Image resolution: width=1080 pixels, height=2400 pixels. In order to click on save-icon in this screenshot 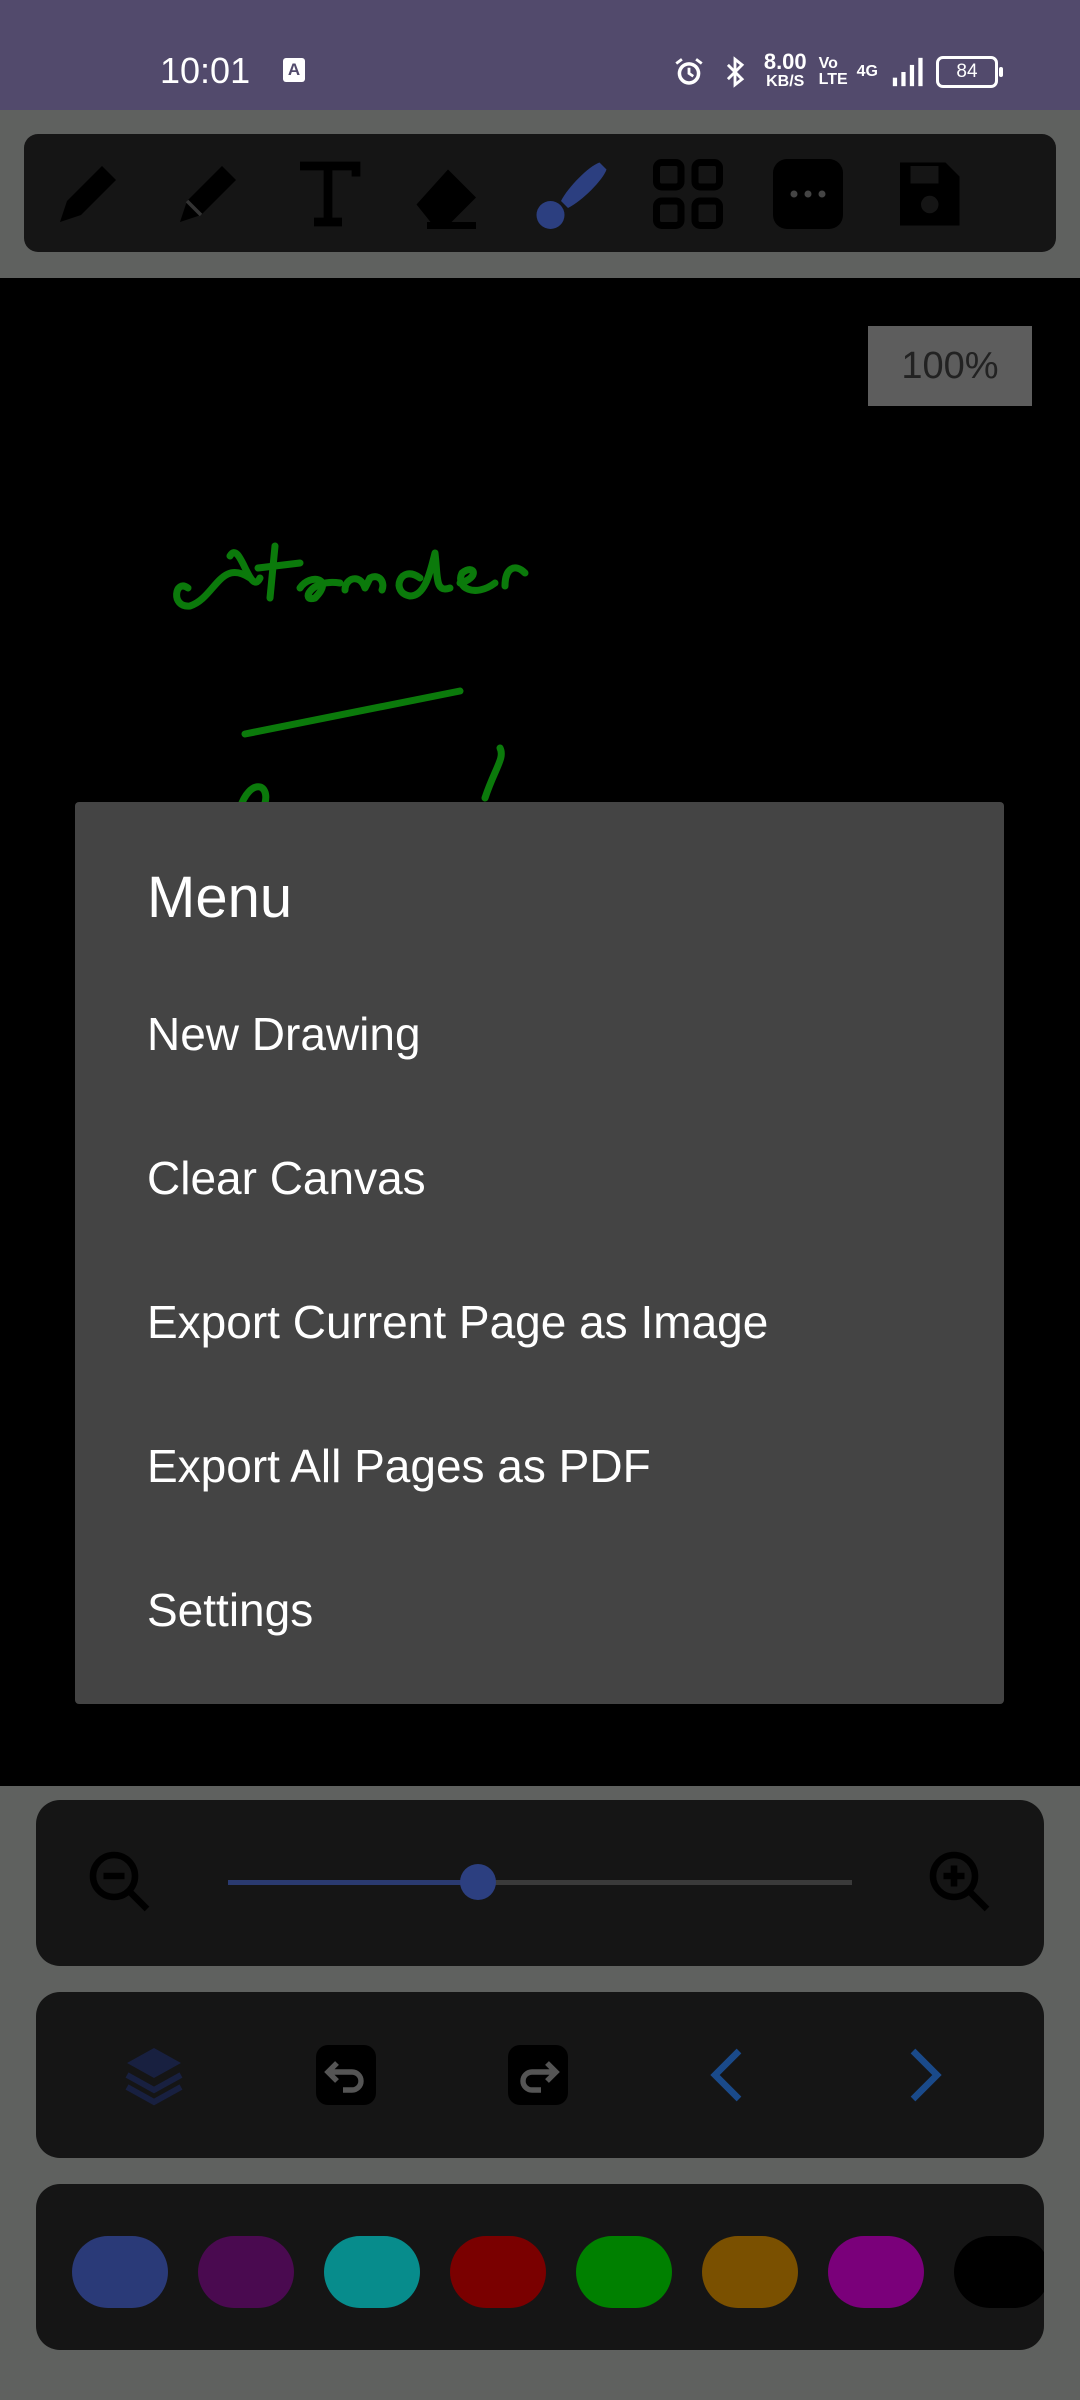, I will do `click(928, 194)`.